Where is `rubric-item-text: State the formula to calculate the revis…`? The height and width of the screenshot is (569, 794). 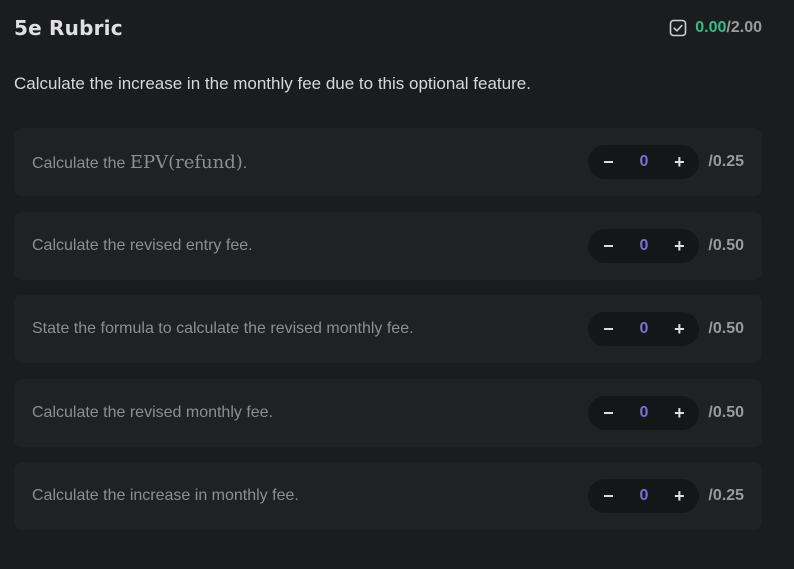
rubric-item-text: State the formula to calculate the revis… is located at coordinates (223, 329).